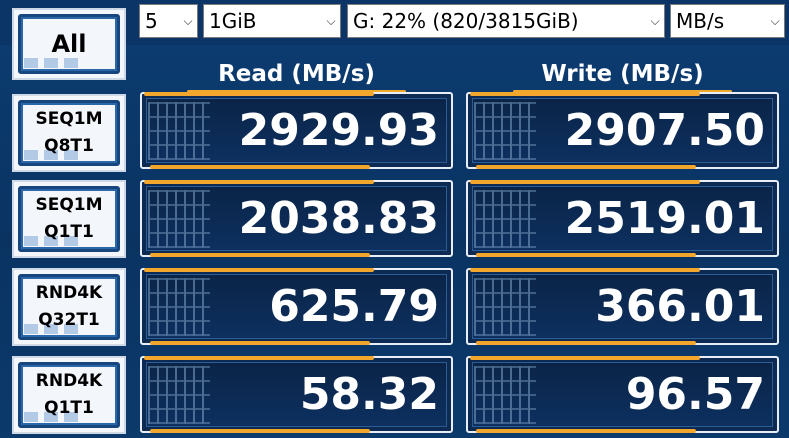 The height and width of the screenshot is (438, 789). I want to click on unit-select: MB/s ⌵, so click(727, 21).